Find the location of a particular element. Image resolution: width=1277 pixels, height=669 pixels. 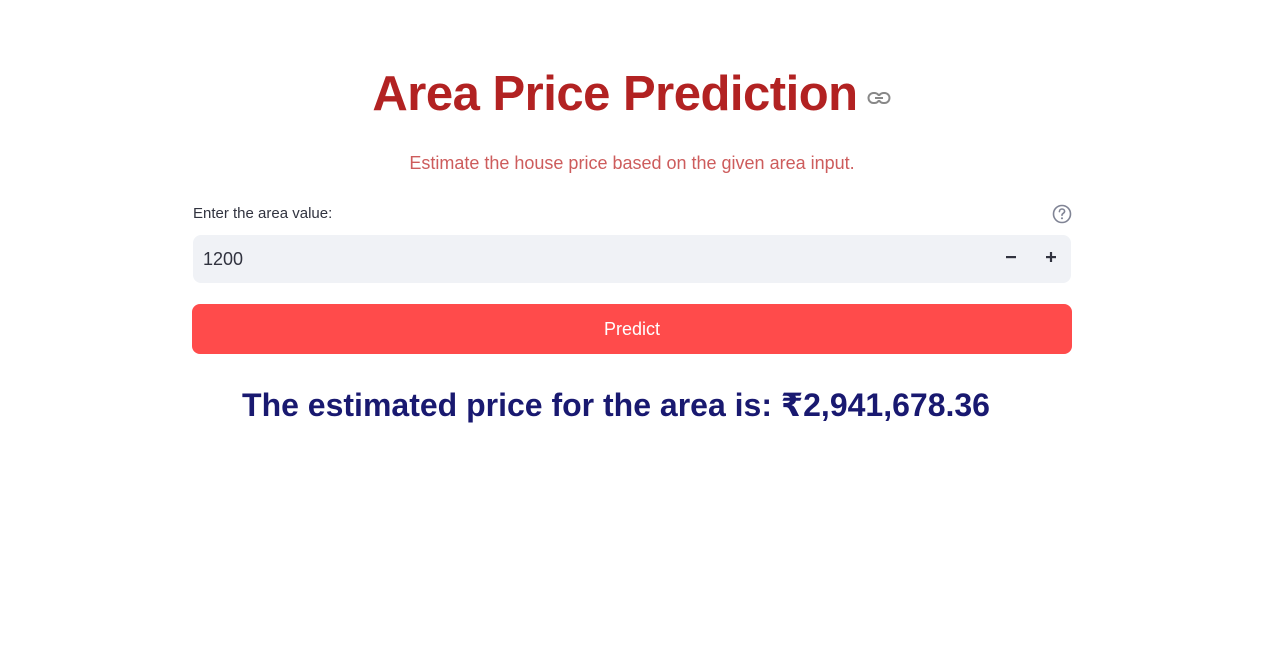

plus-icon is located at coordinates (1051, 259).